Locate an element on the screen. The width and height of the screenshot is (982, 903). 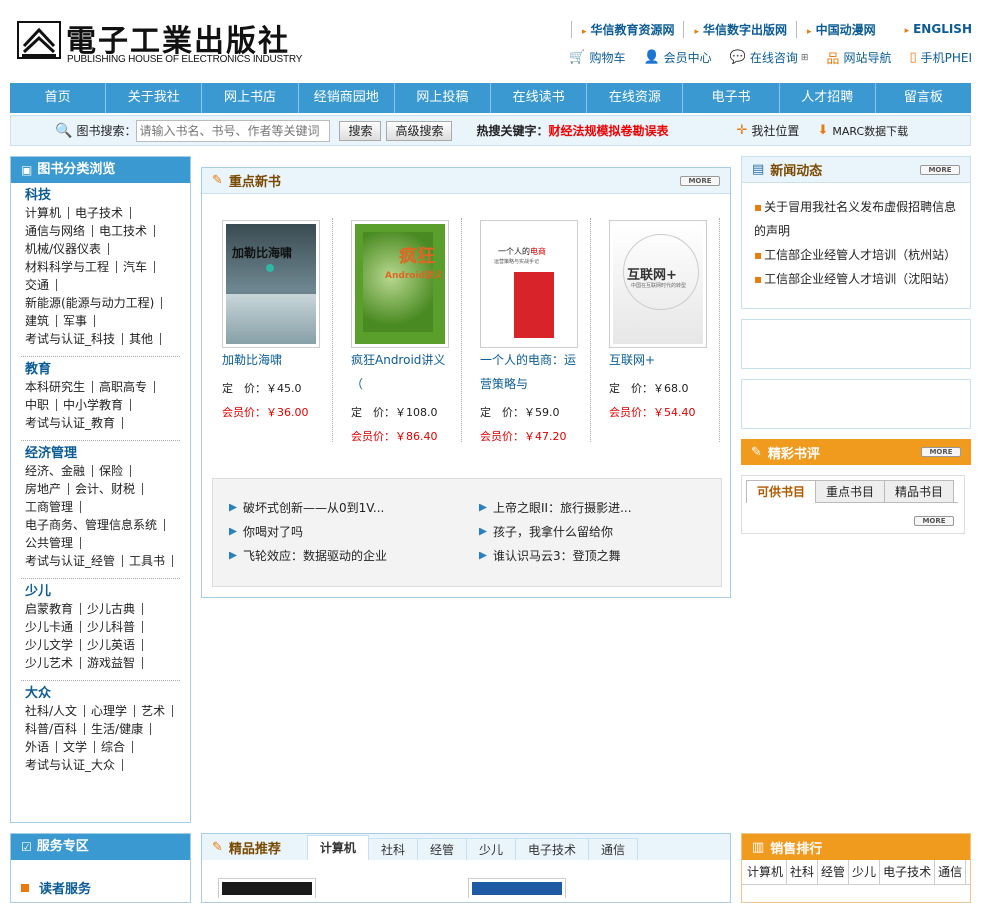
category-link: 文学 is located at coordinates (79, 747).